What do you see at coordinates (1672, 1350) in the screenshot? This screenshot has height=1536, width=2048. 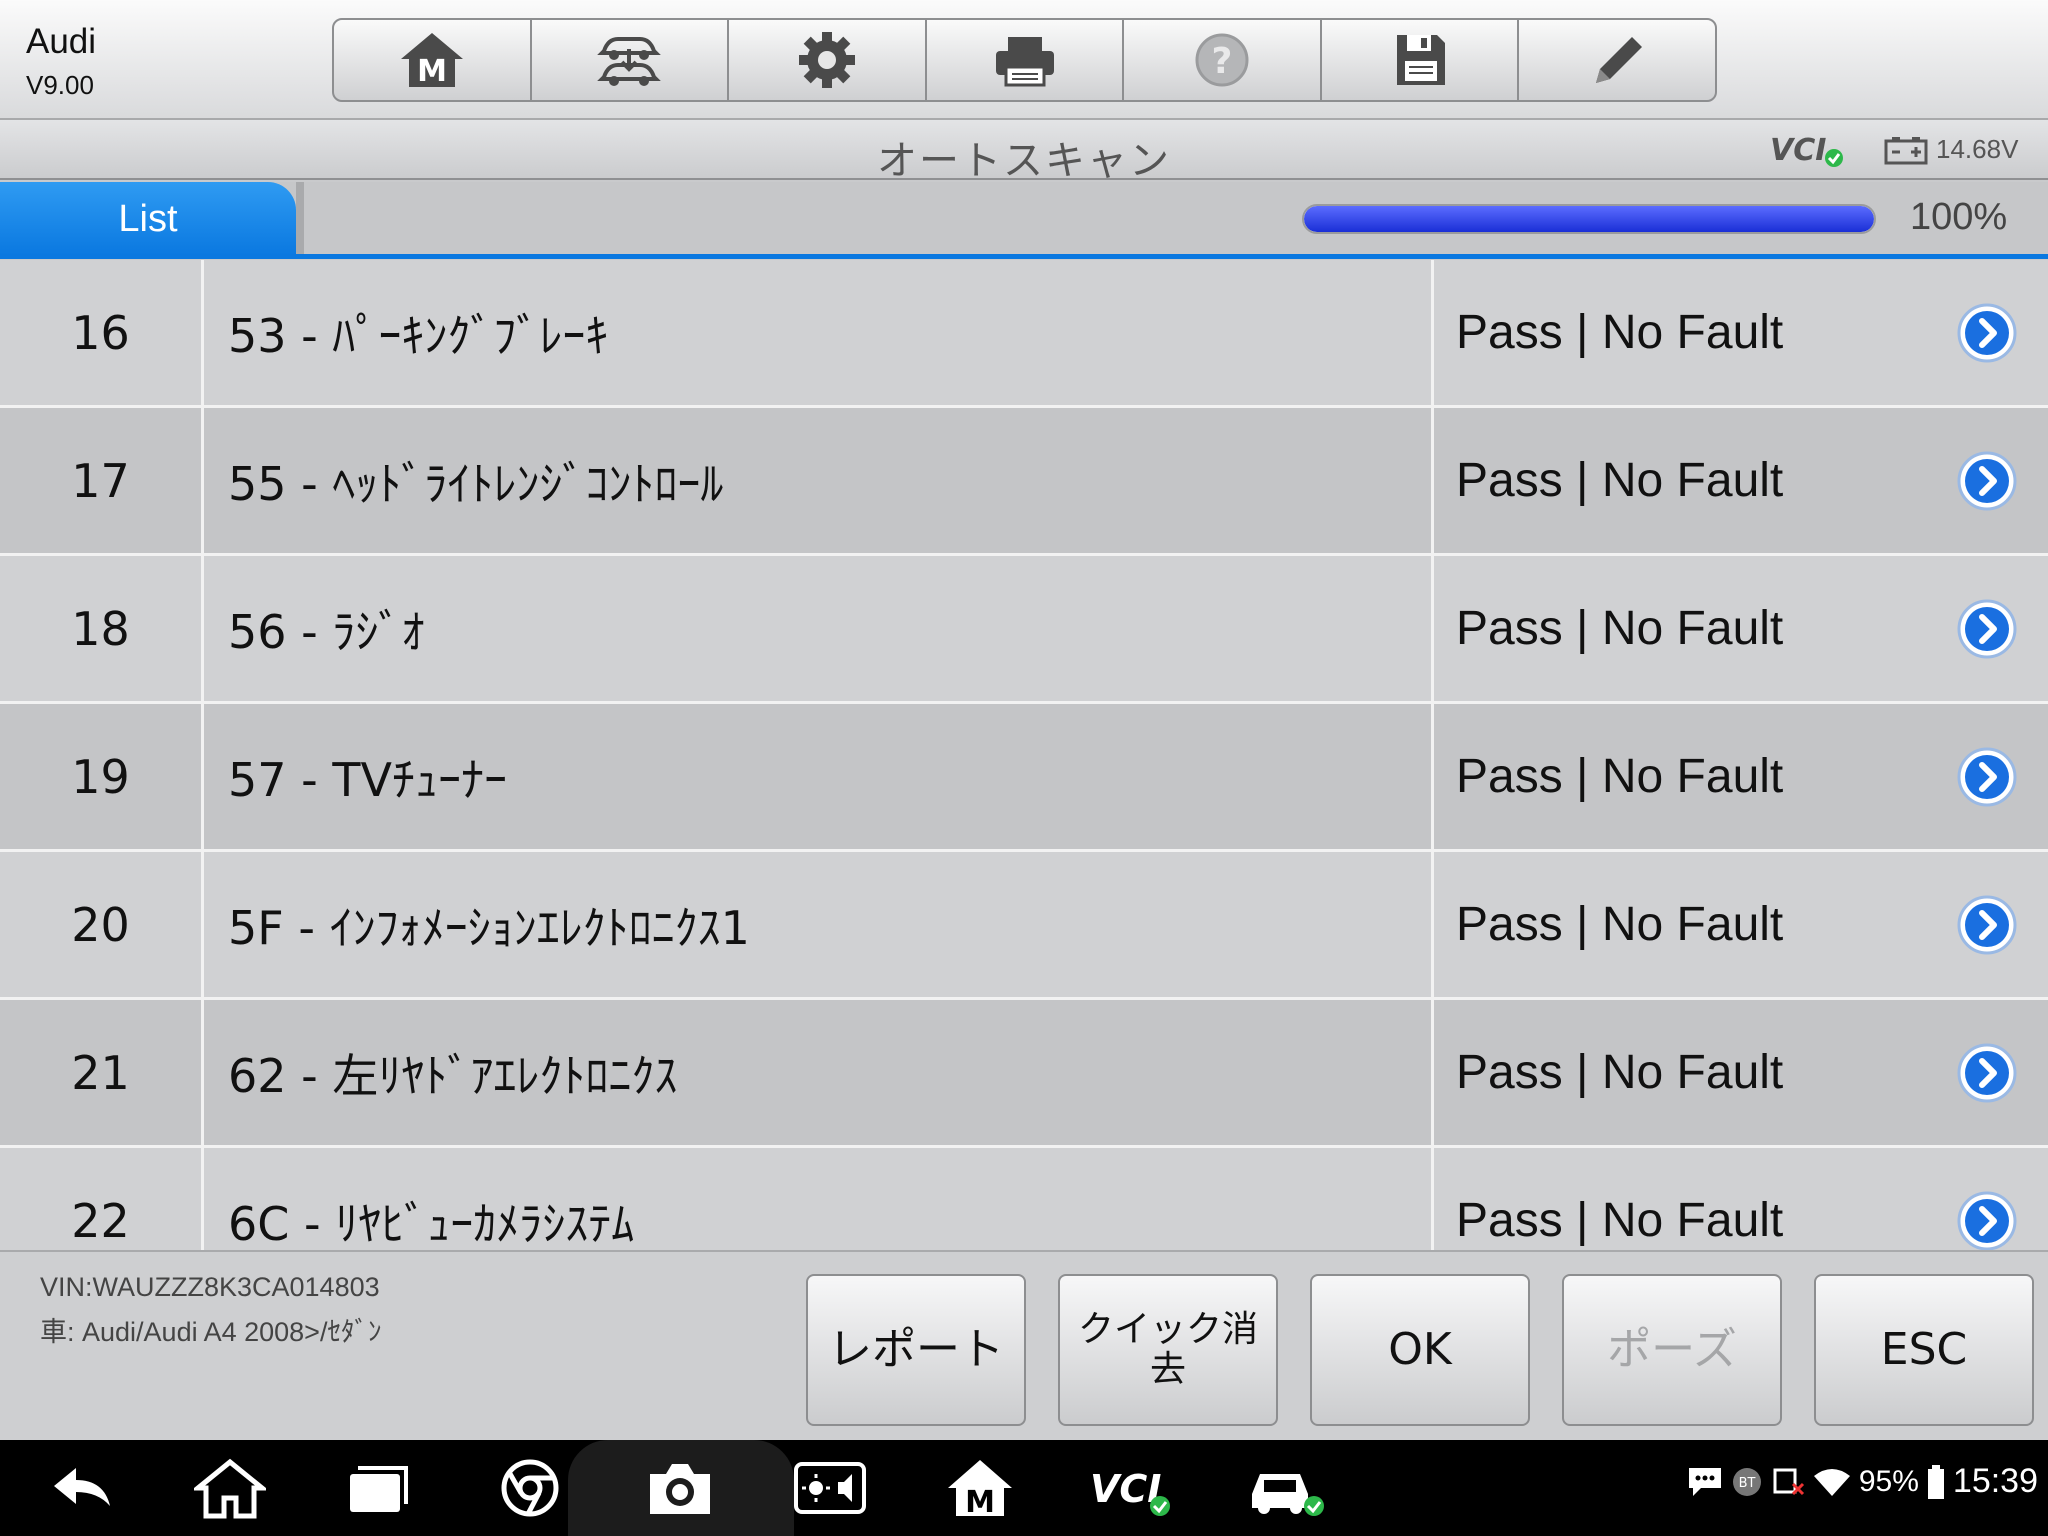 I see `pause-button: ポーズ` at bounding box center [1672, 1350].